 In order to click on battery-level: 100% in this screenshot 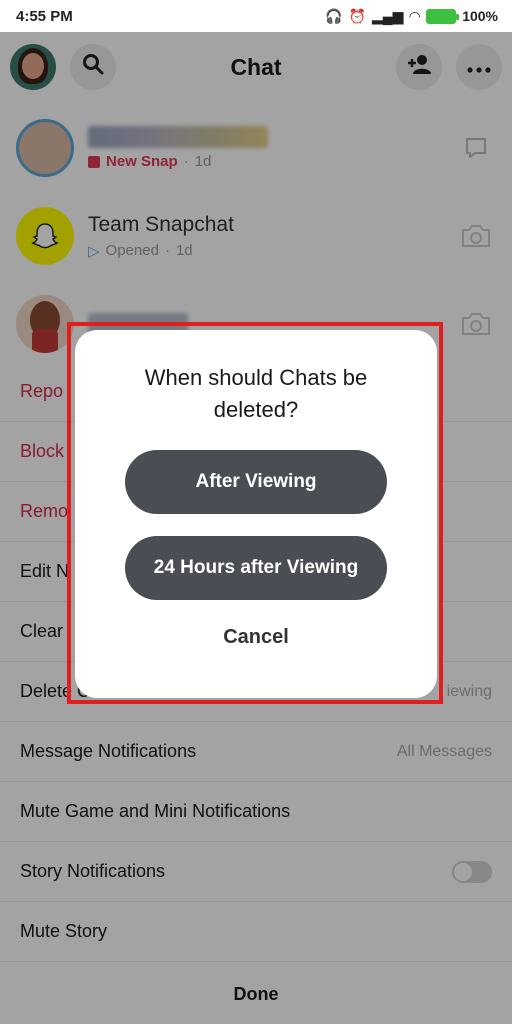, I will do `click(480, 16)`.